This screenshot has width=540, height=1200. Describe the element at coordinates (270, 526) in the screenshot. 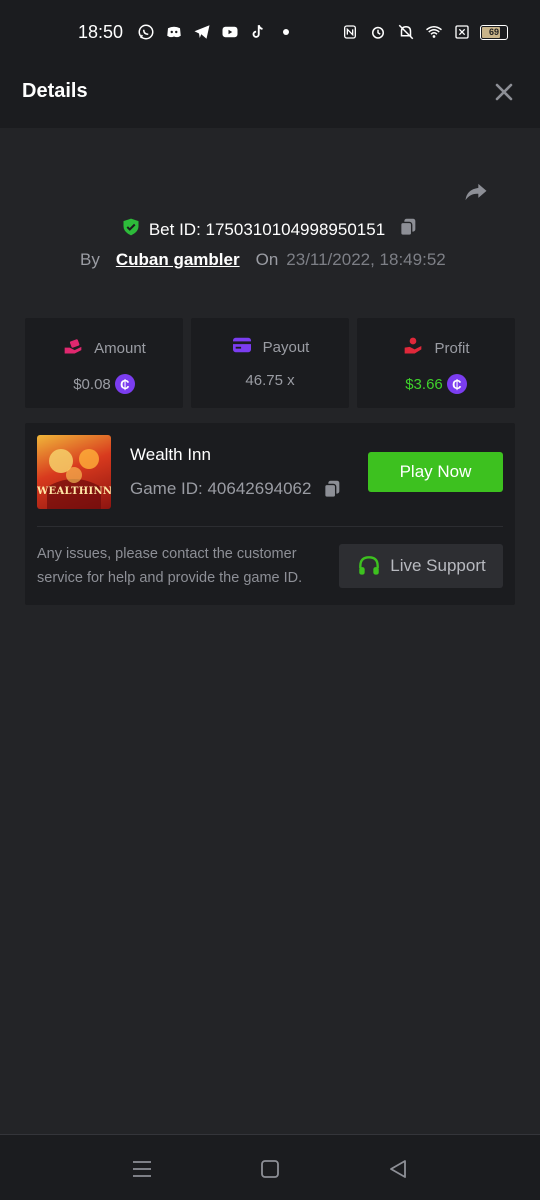

I see `divider` at that location.